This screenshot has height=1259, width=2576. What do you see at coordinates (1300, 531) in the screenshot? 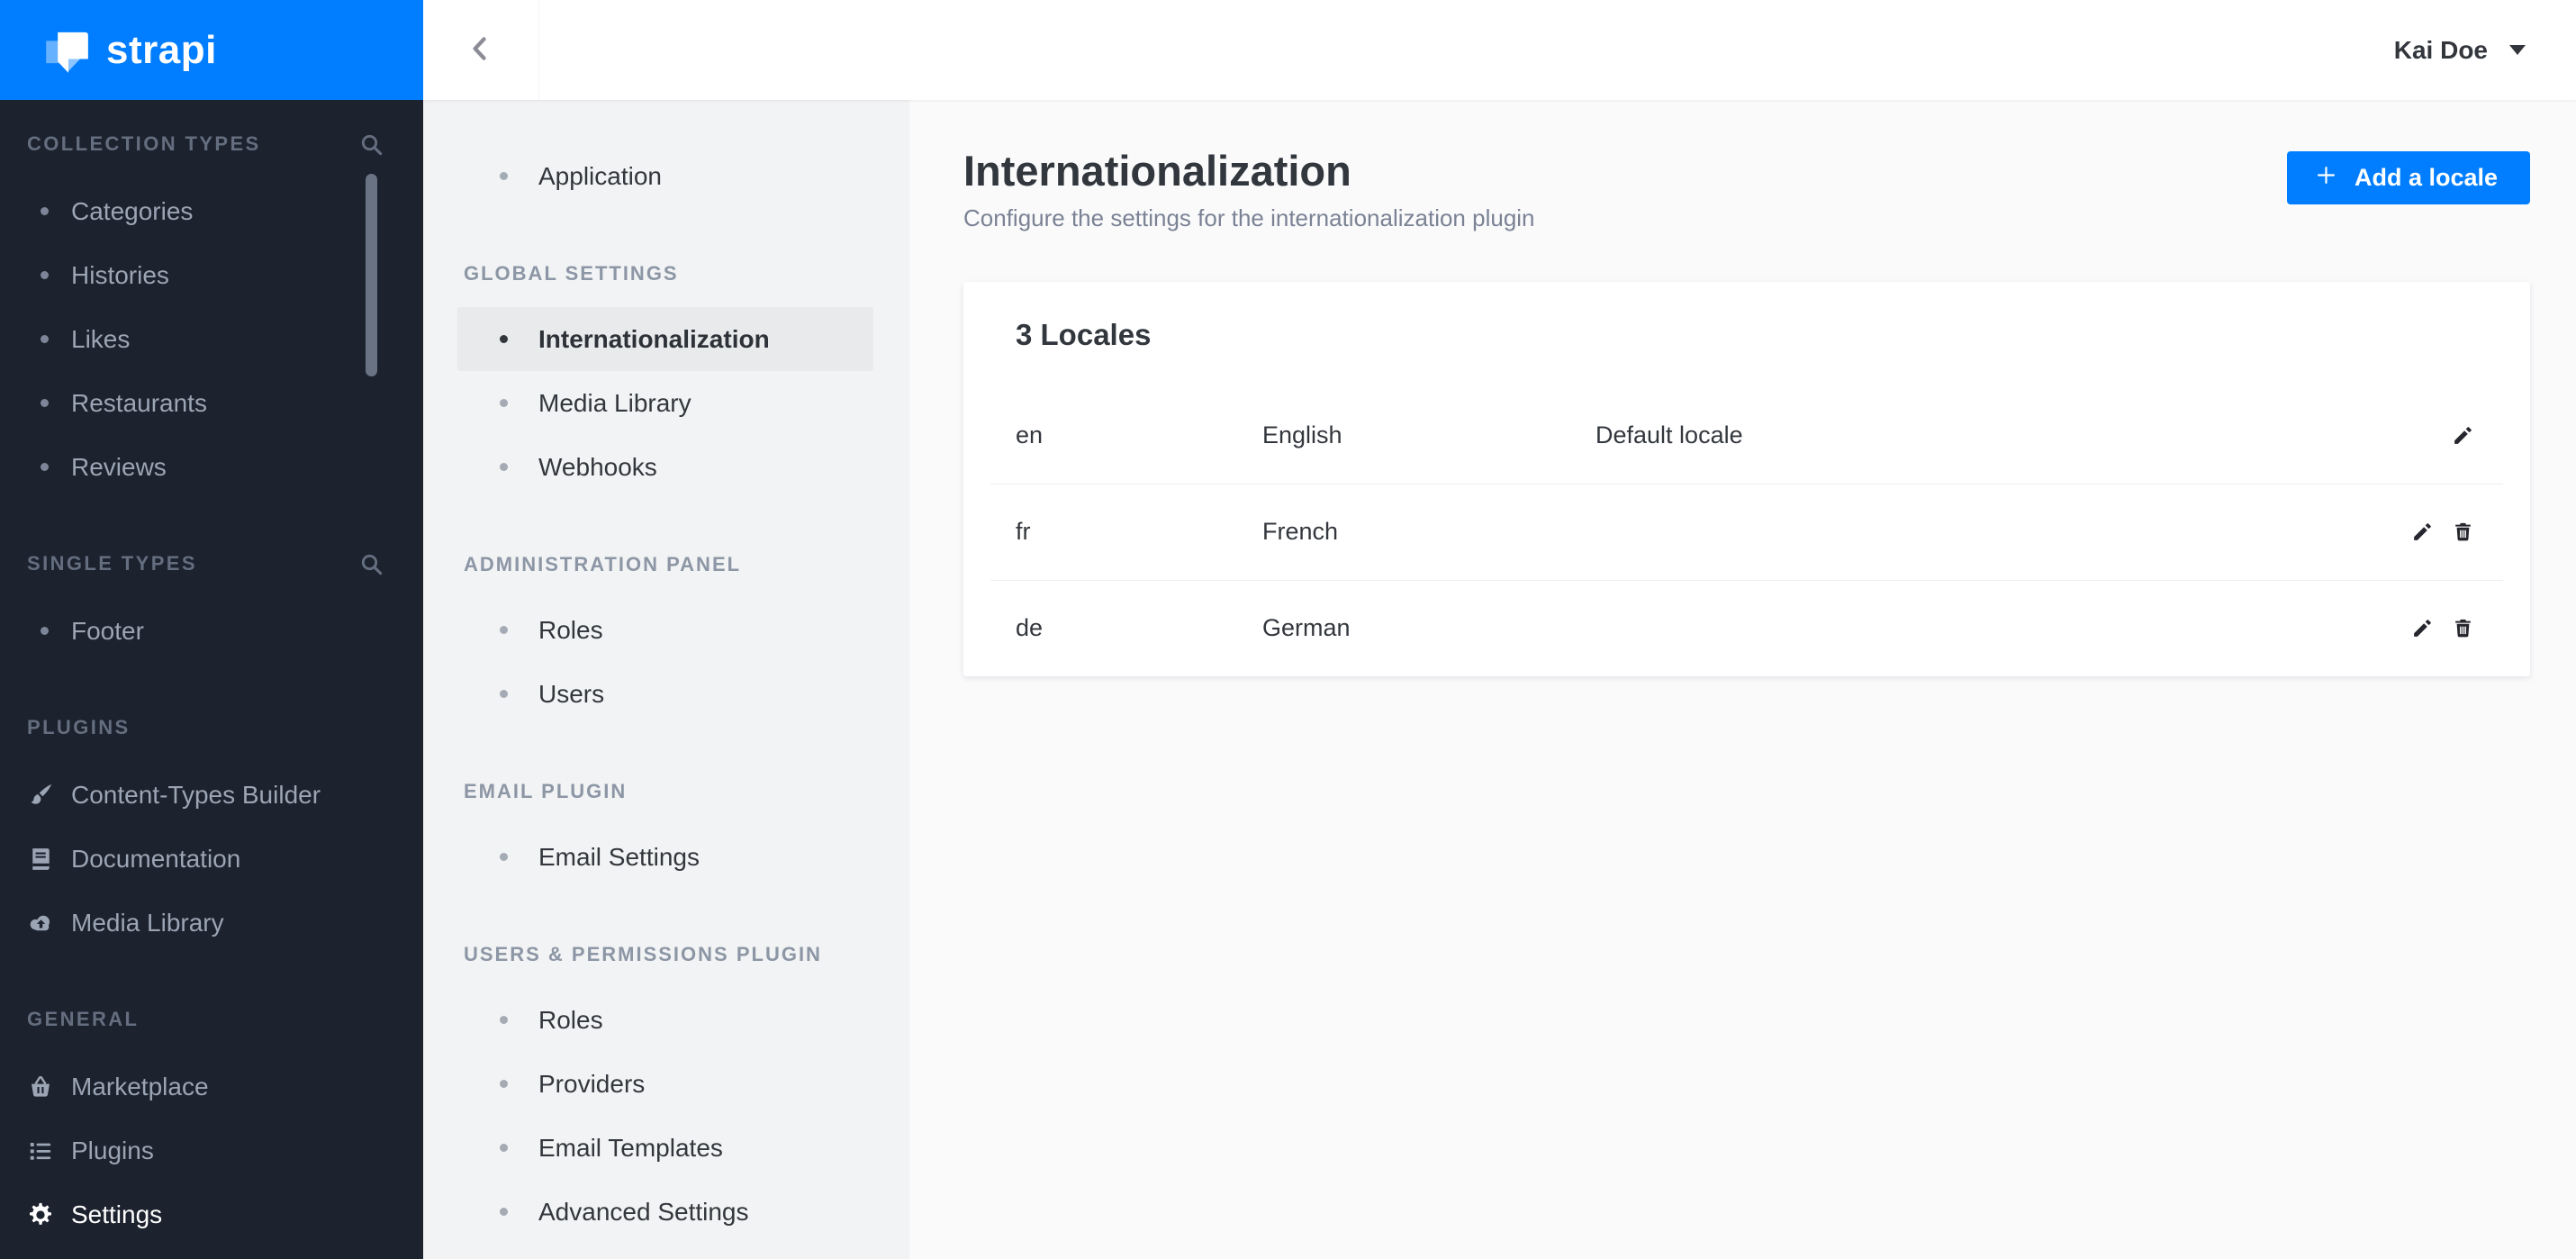
I see `locale-name: French` at bounding box center [1300, 531].